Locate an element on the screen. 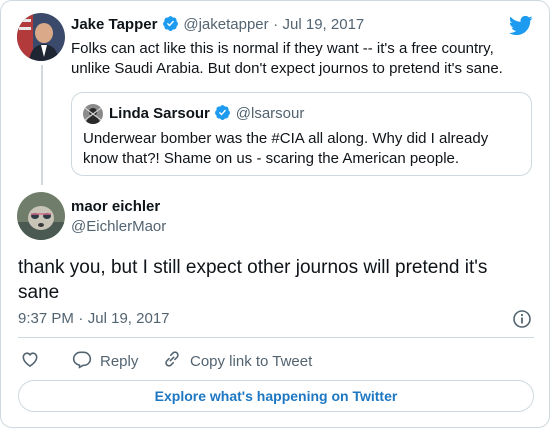 The width and height of the screenshot is (550, 428). copy-link-label: Copy link to Tweet is located at coordinates (251, 361).